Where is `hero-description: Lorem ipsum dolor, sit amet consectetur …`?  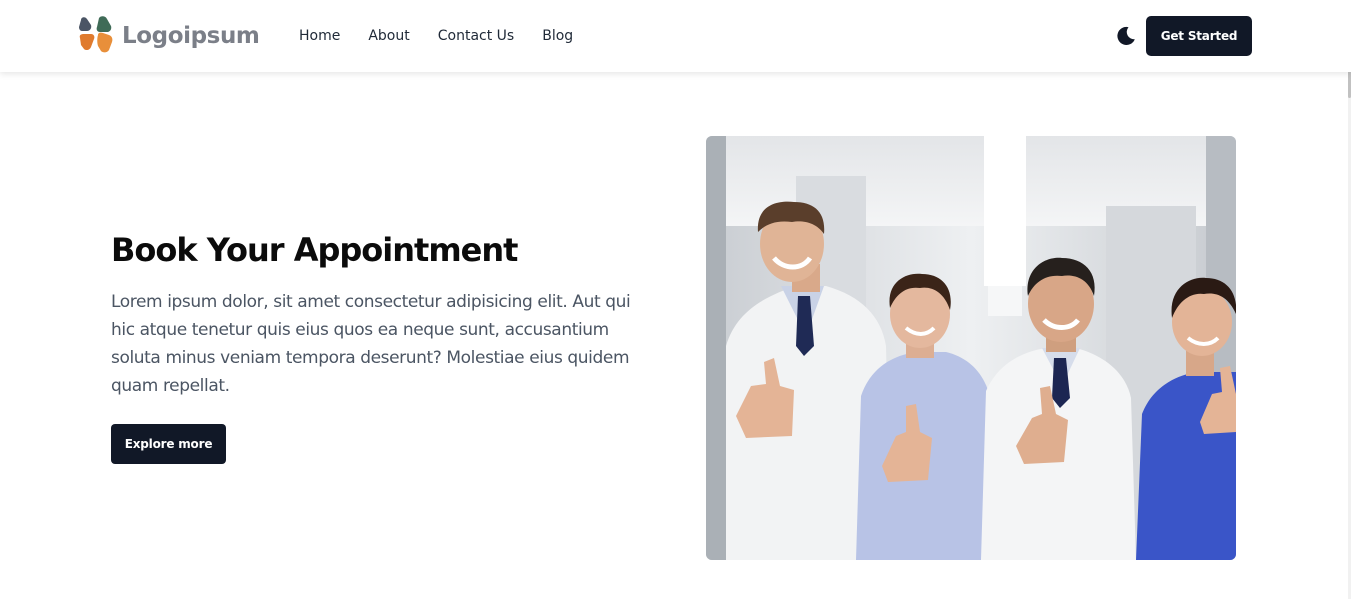 hero-description: Lorem ipsum dolor, sit amet consectetur … is located at coordinates (371, 344).